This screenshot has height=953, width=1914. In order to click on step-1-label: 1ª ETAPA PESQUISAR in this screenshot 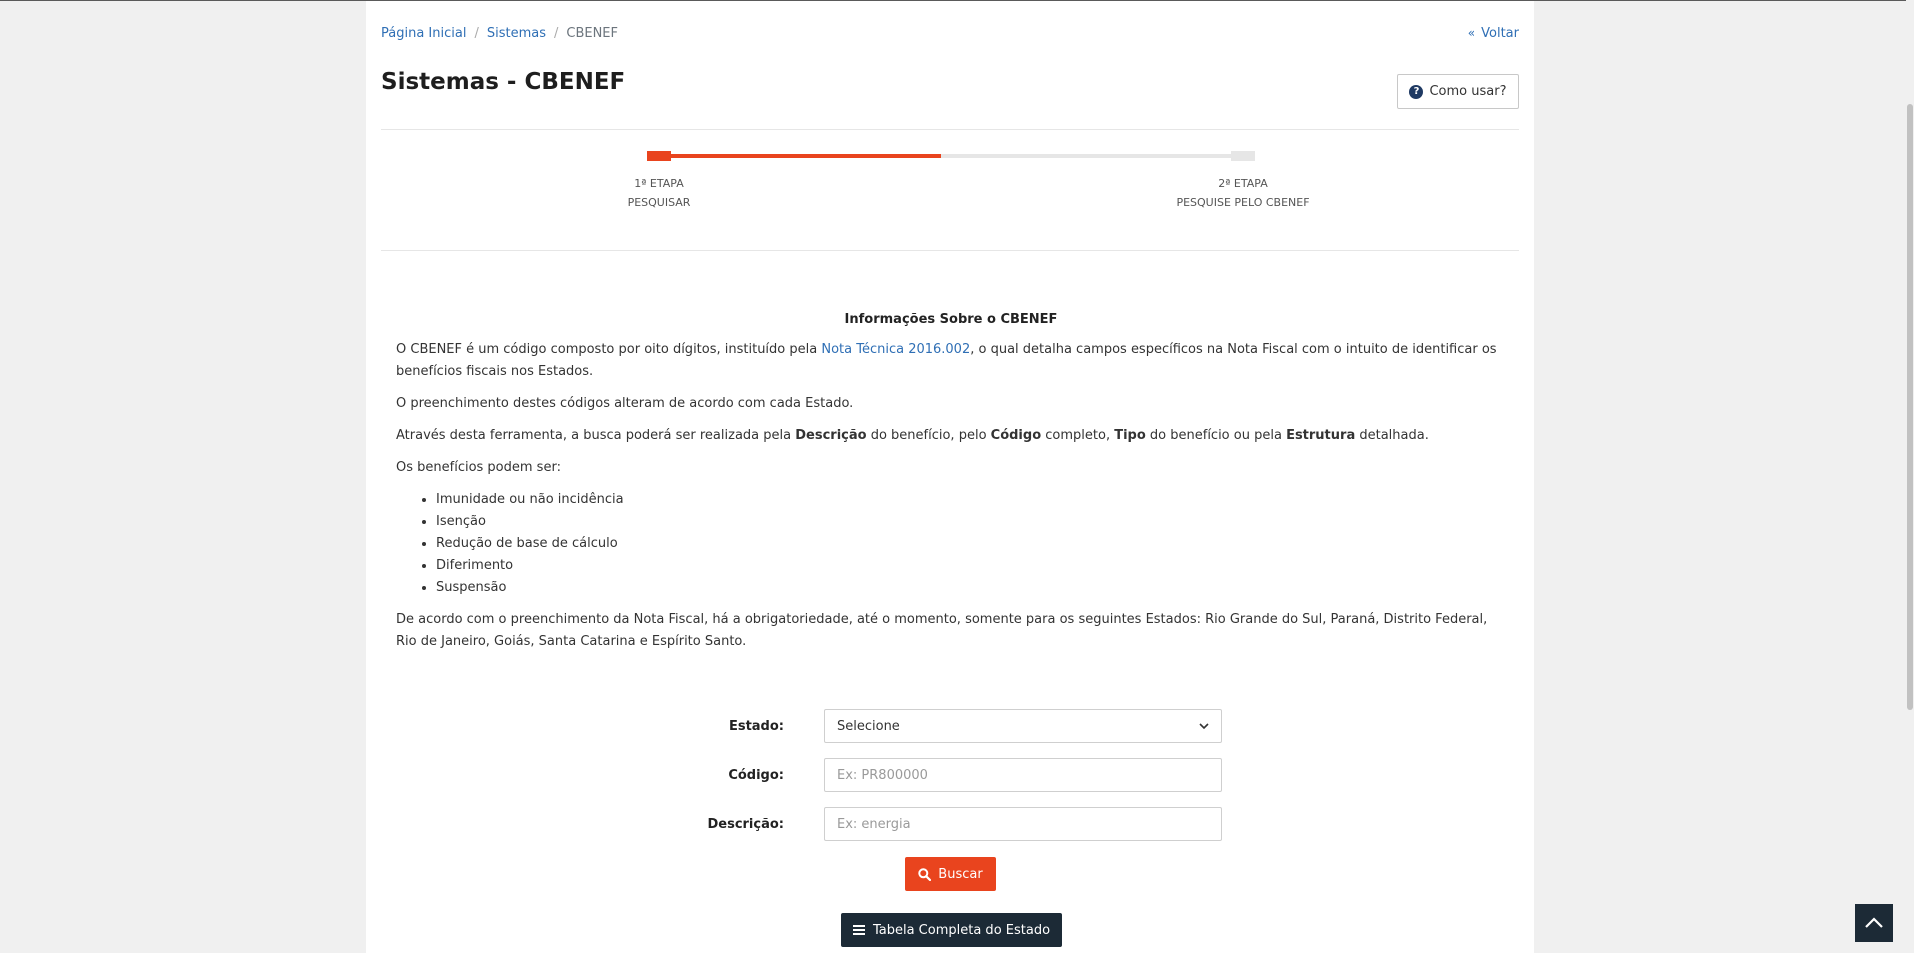, I will do `click(659, 193)`.